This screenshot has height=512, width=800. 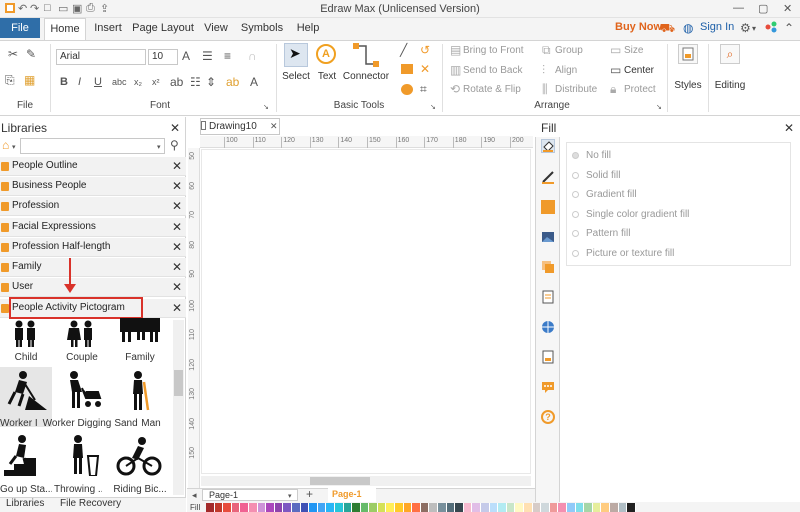 What do you see at coordinates (175, 128) in the screenshot?
I see `close-libraries-icon: ✕` at bounding box center [175, 128].